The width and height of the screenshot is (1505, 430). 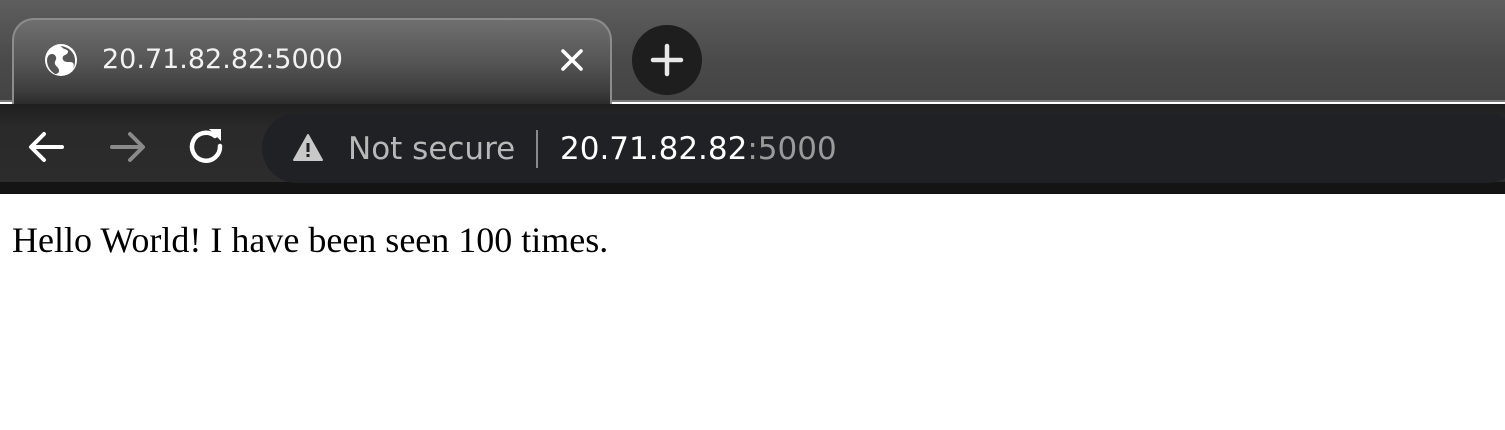 What do you see at coordinates (61, 60) in the screenshot?
I see `globe-icon` at bounding box center [61, 60].